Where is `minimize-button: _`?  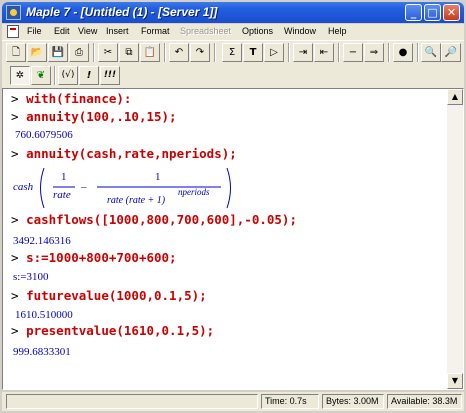
minimize-button: _ is located at coordinates (413, 12).